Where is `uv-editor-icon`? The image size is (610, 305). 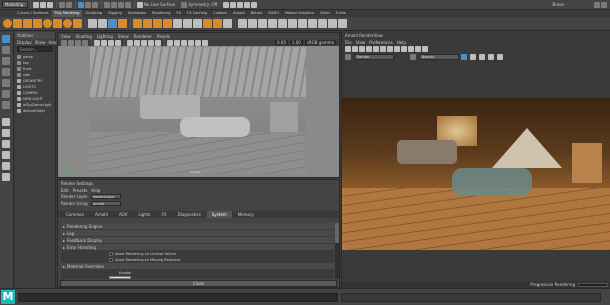 uv-editor-icon is located at coordinates (242, 23).